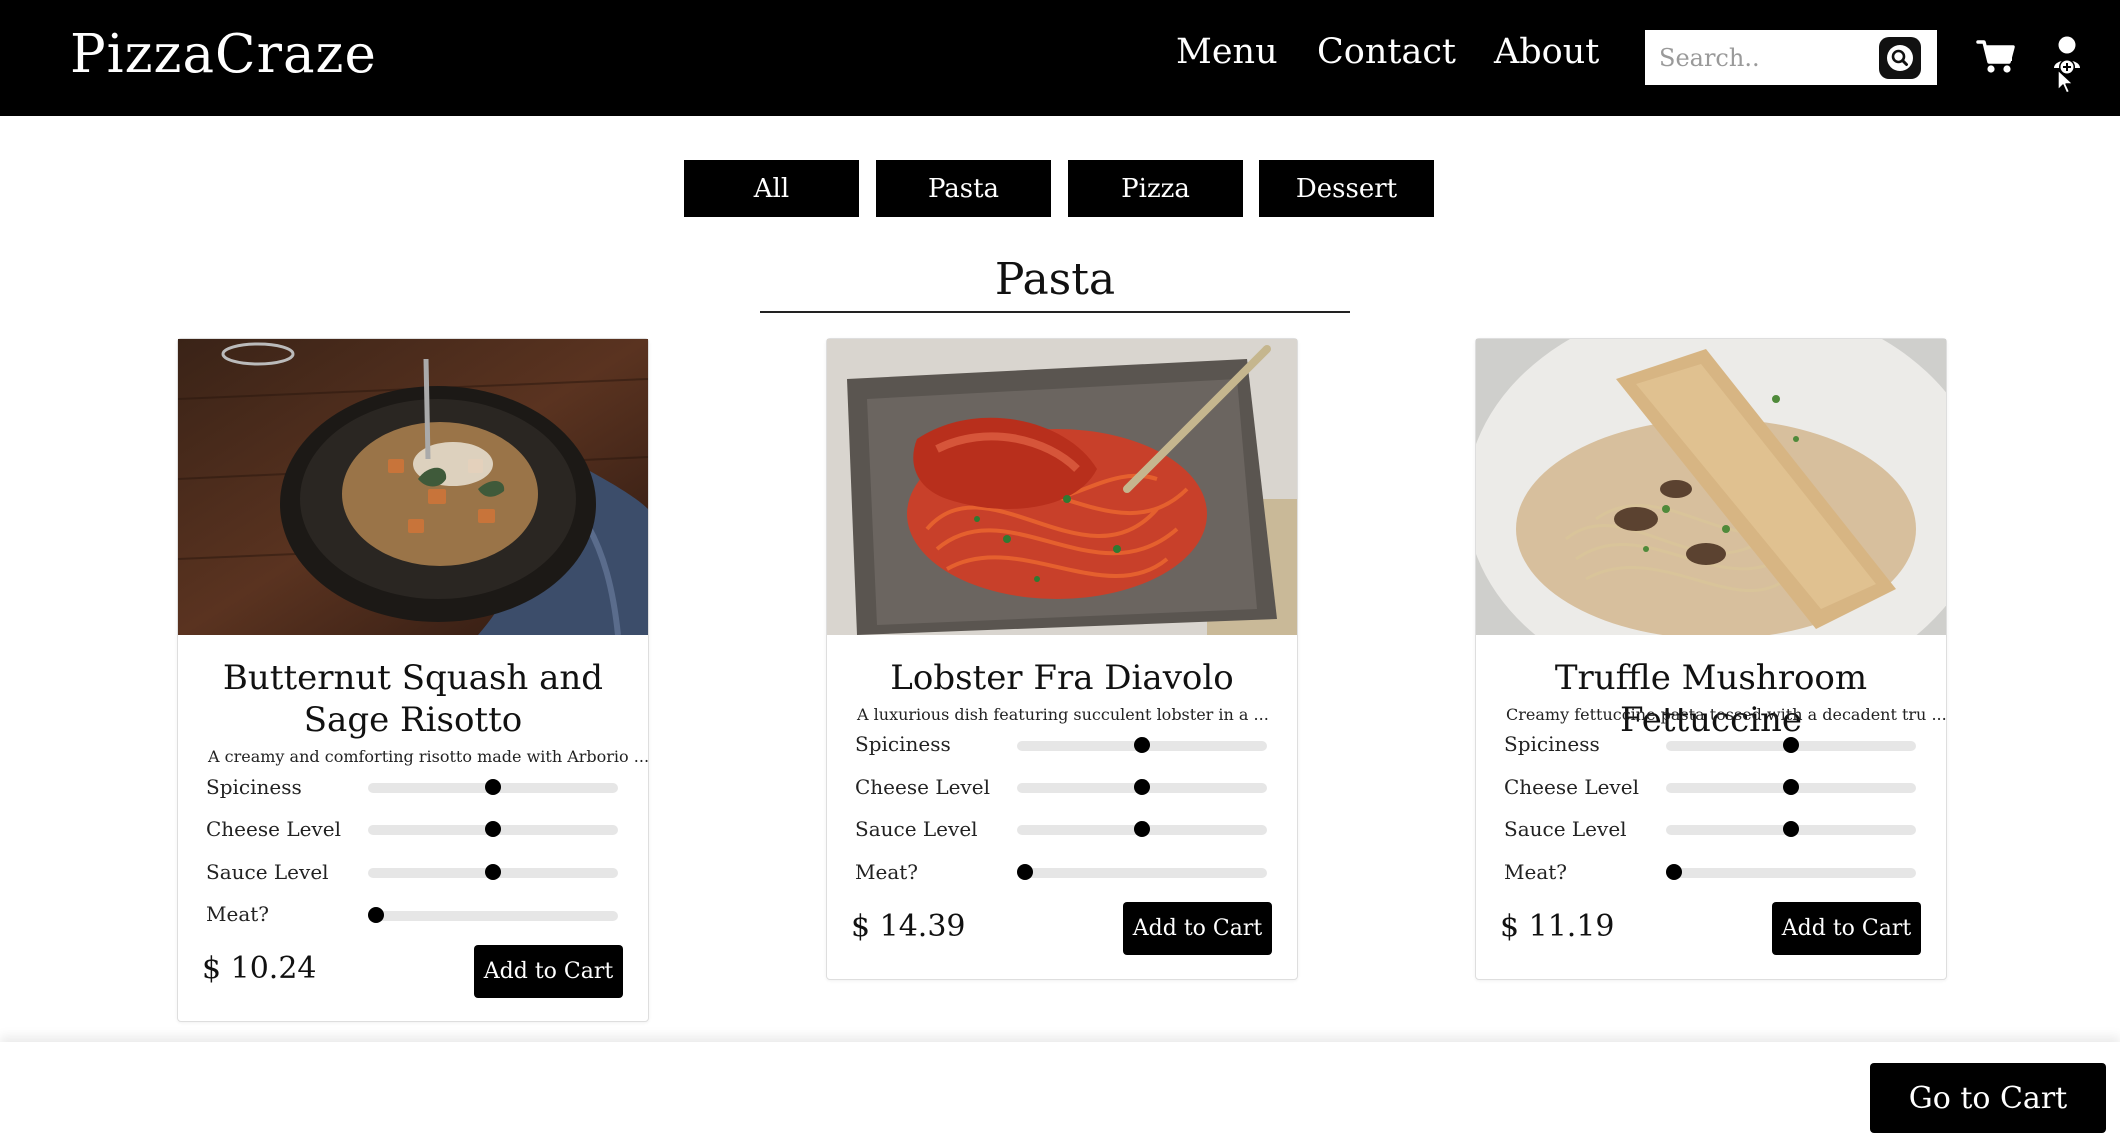  Describe the element at coordinates (1060, 58) in the screenshot. I see `top-navbar: PizzaCraze Menu Contact About` at that location.